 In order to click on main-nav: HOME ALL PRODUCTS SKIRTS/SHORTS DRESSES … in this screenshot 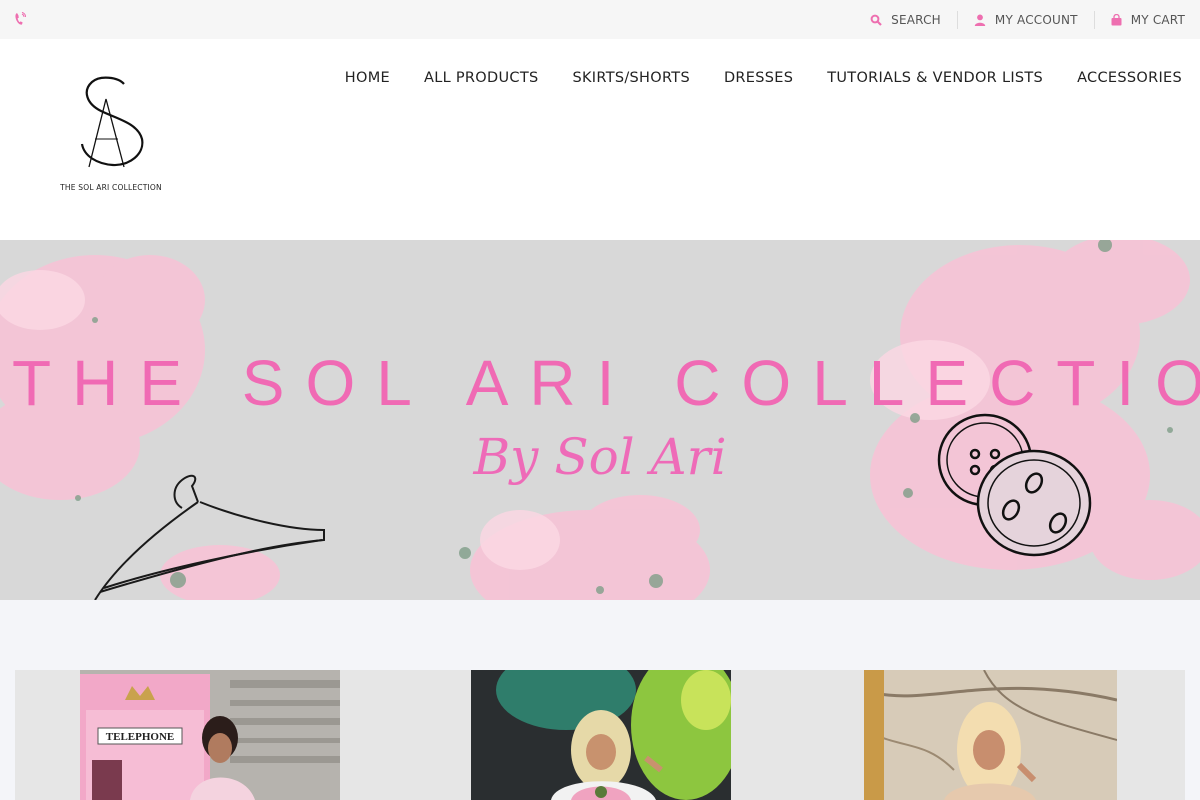, I will do `click(746, 78)`.